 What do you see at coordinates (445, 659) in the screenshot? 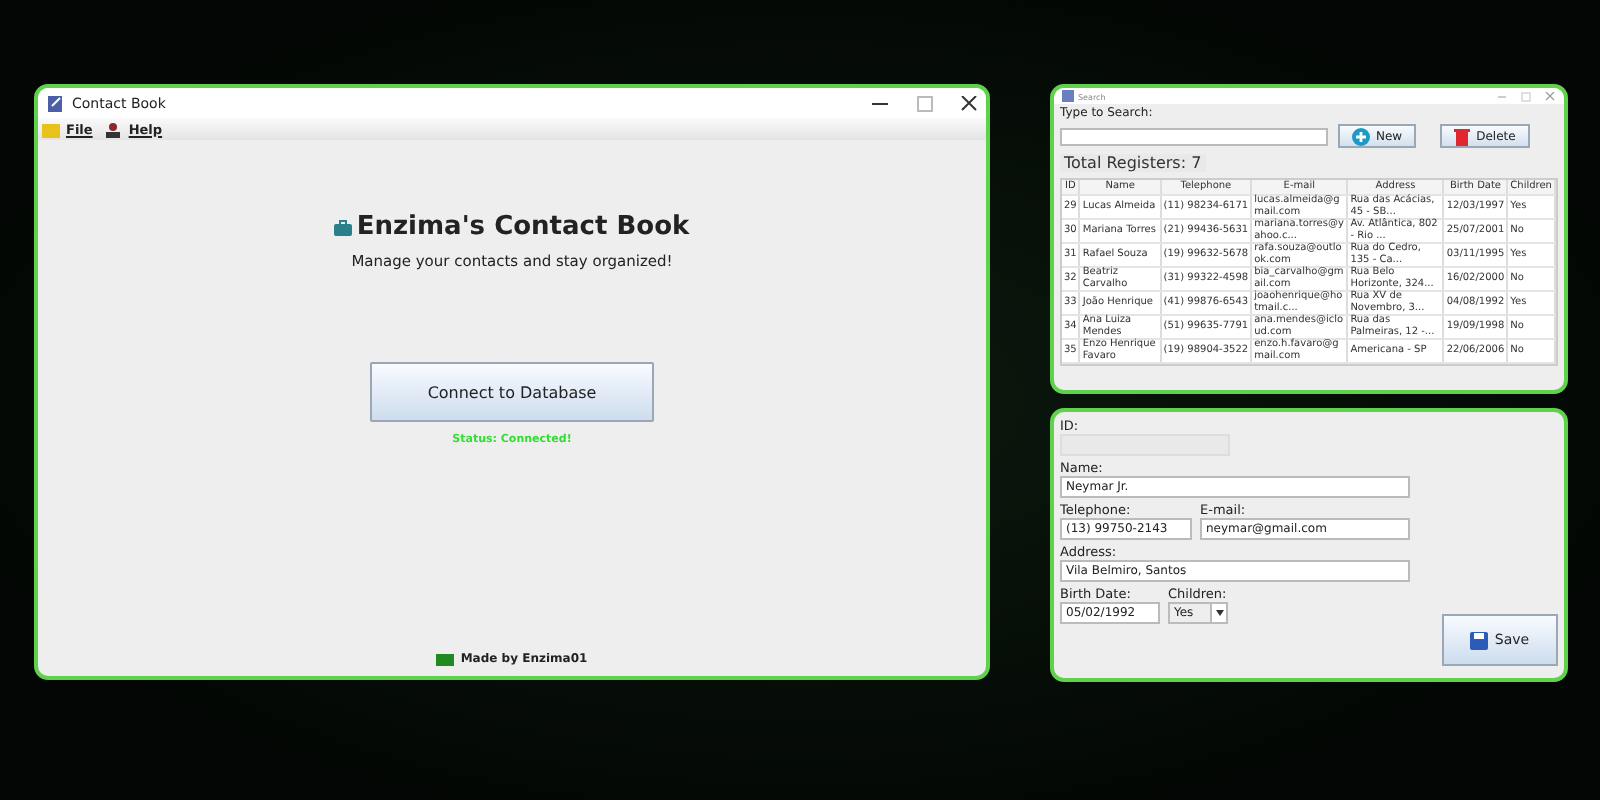
I see `id-card-icon` at bounding box center [445, 659].